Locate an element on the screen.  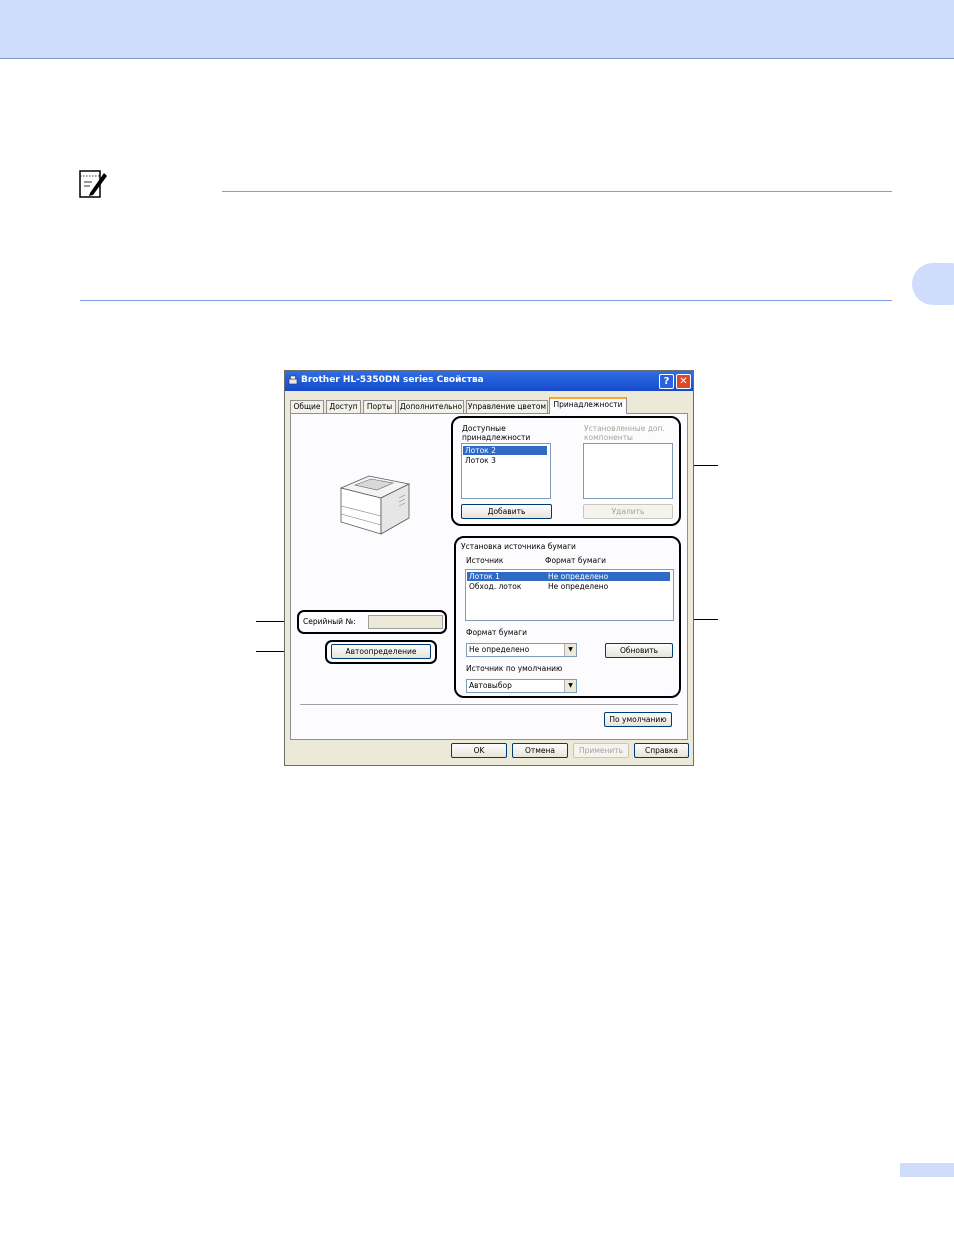
tab-general: Общие is located at coordinates (307, 406).